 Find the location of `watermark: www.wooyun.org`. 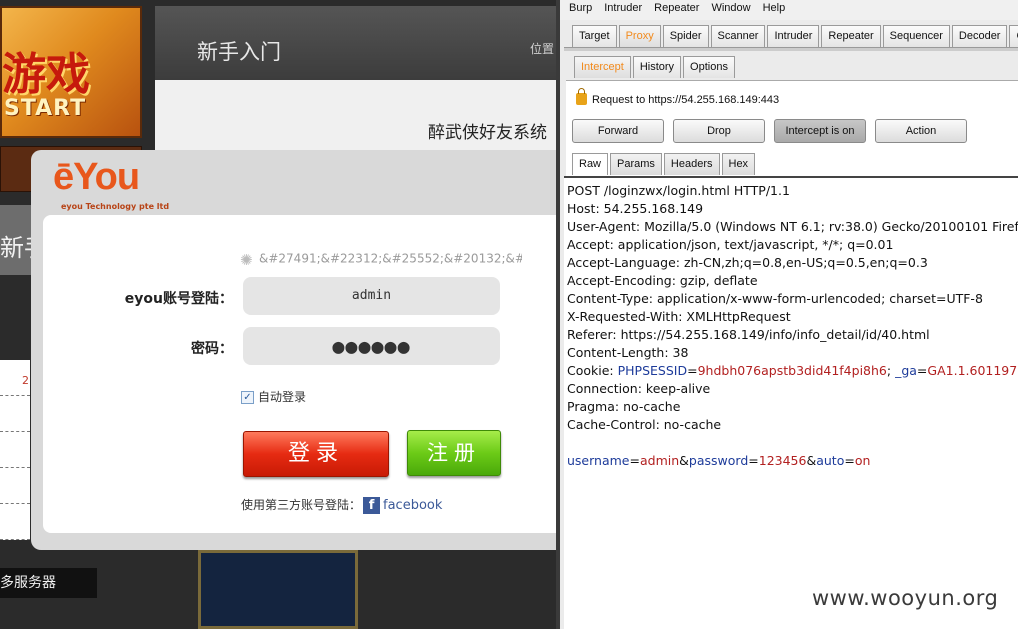

watermark: www.wooyun.org is located at coordinates (905, 598).